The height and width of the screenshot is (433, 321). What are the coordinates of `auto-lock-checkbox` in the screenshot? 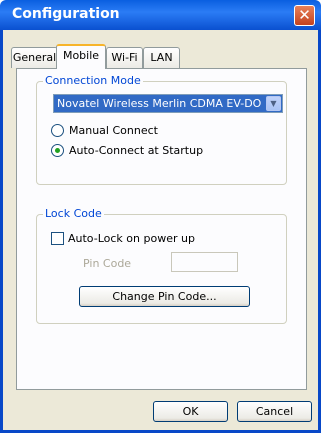 It's located at (57, 238).